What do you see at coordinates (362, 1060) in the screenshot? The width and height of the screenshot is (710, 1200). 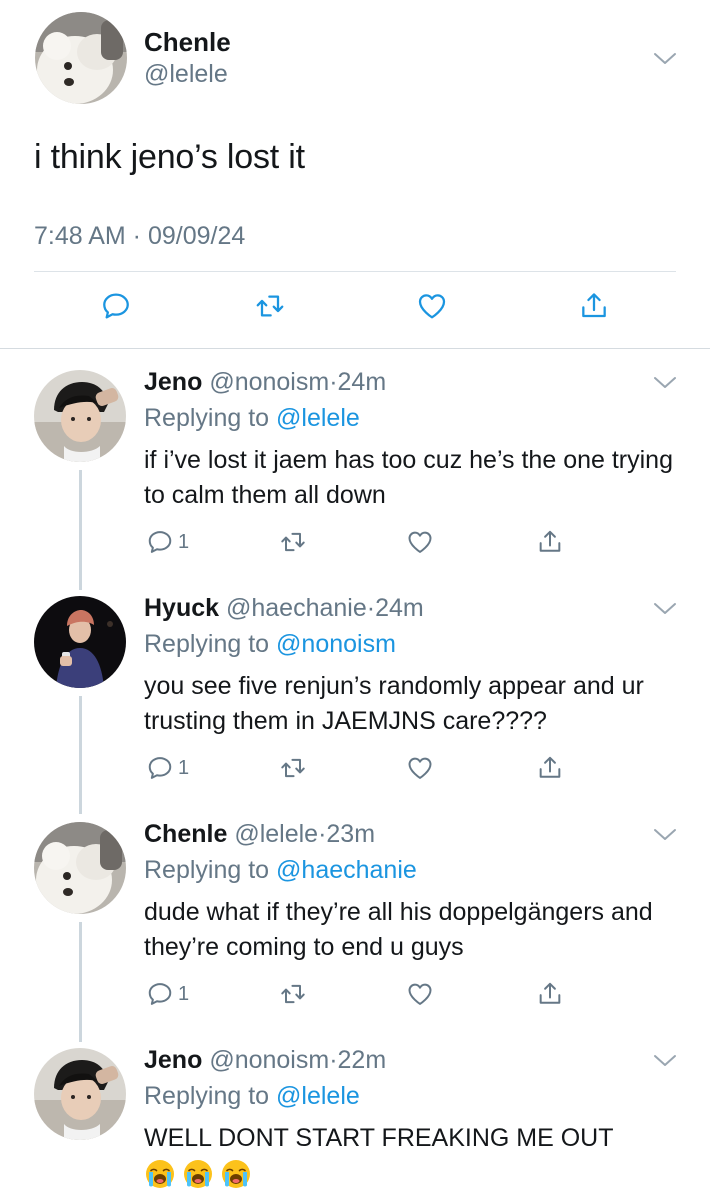 I see `reply-time: 22m` at bounding box center [362, 1060].